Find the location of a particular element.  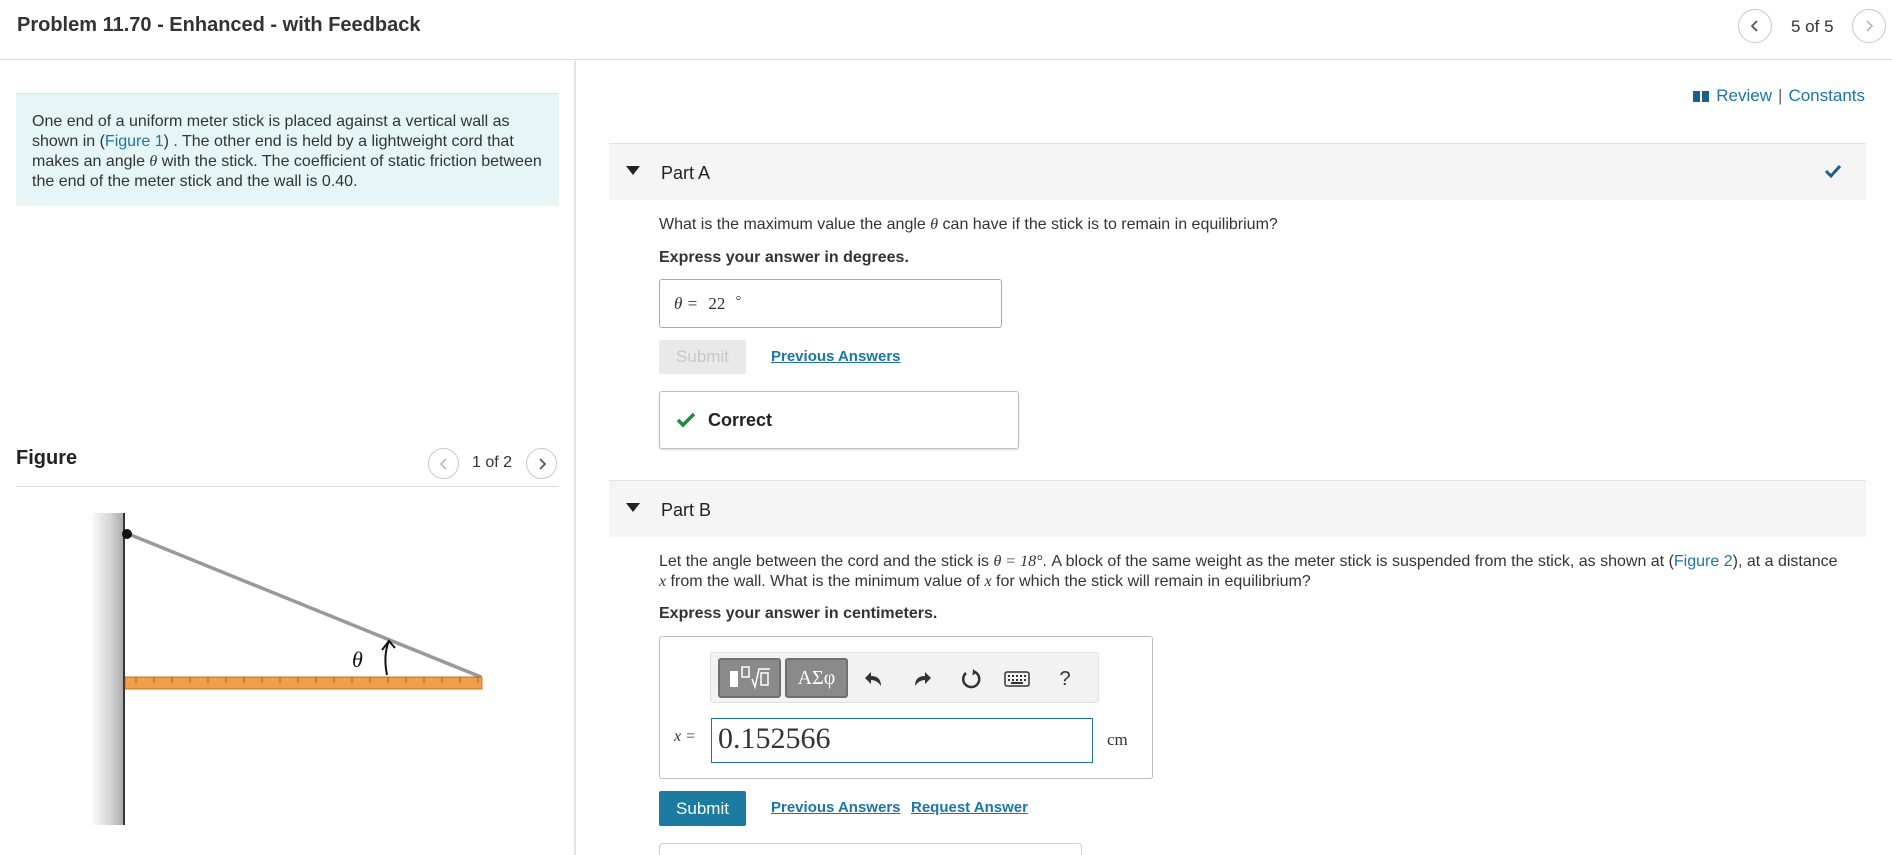

theta-equation: θ = 18° is located at coordinates (1018, 561).